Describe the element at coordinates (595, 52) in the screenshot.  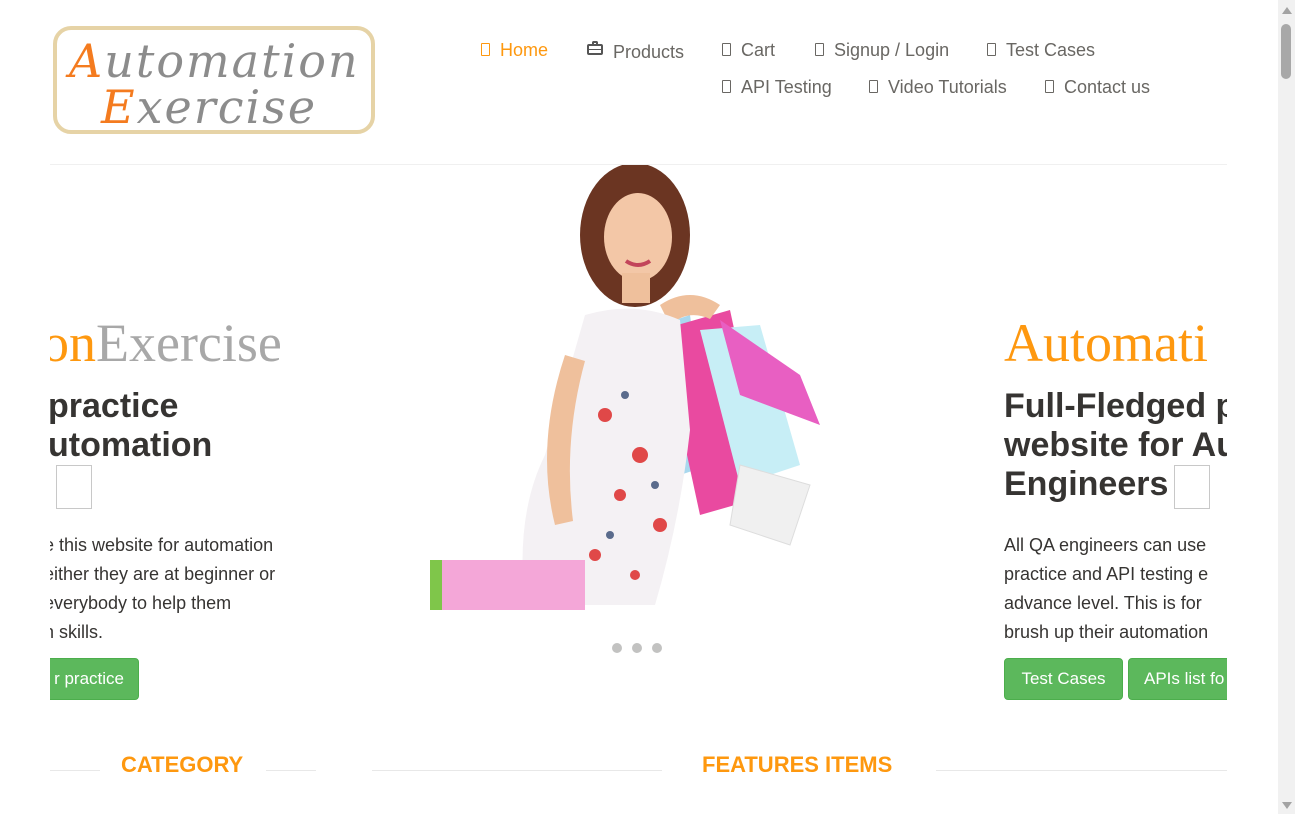
I see `briefcase-icon` at that location.